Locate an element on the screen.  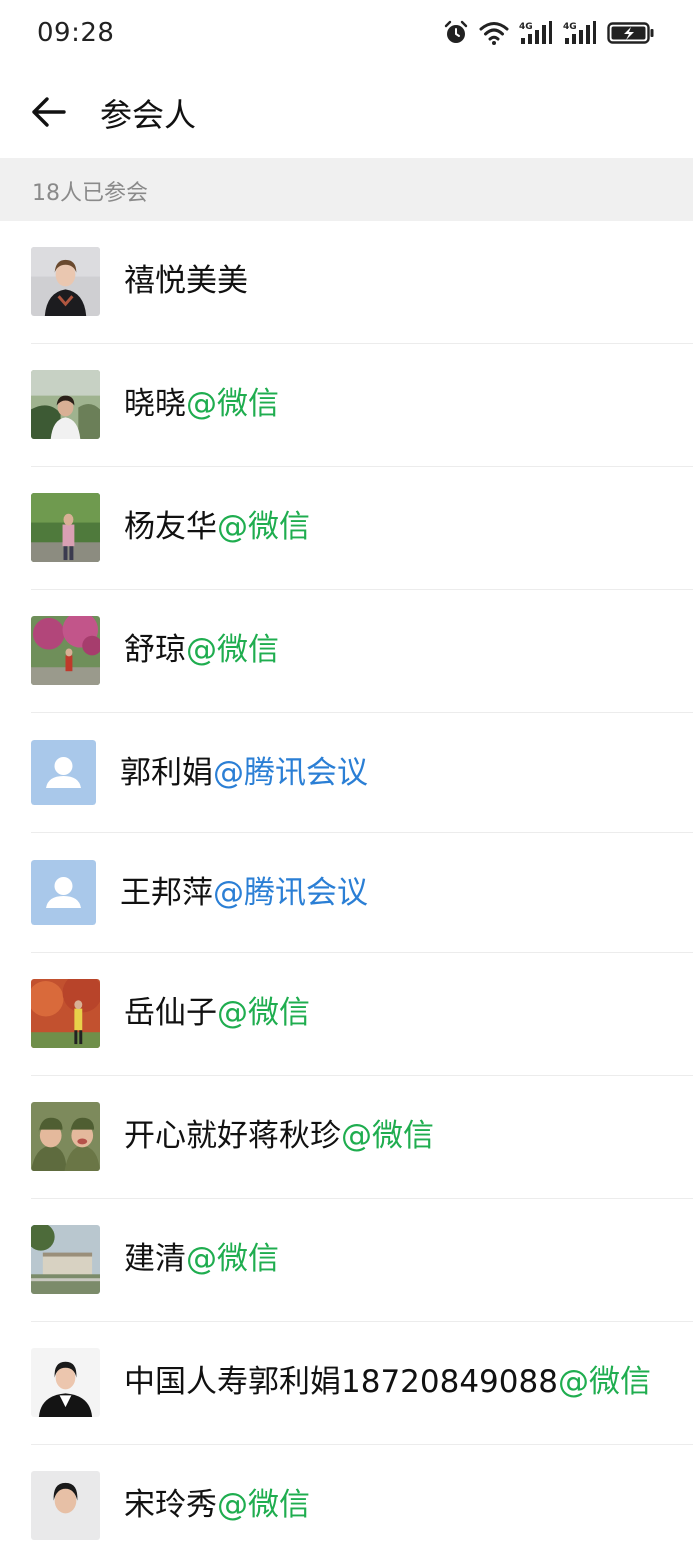
list-item: 建清@微信 is located at coordinates (346, 1260).